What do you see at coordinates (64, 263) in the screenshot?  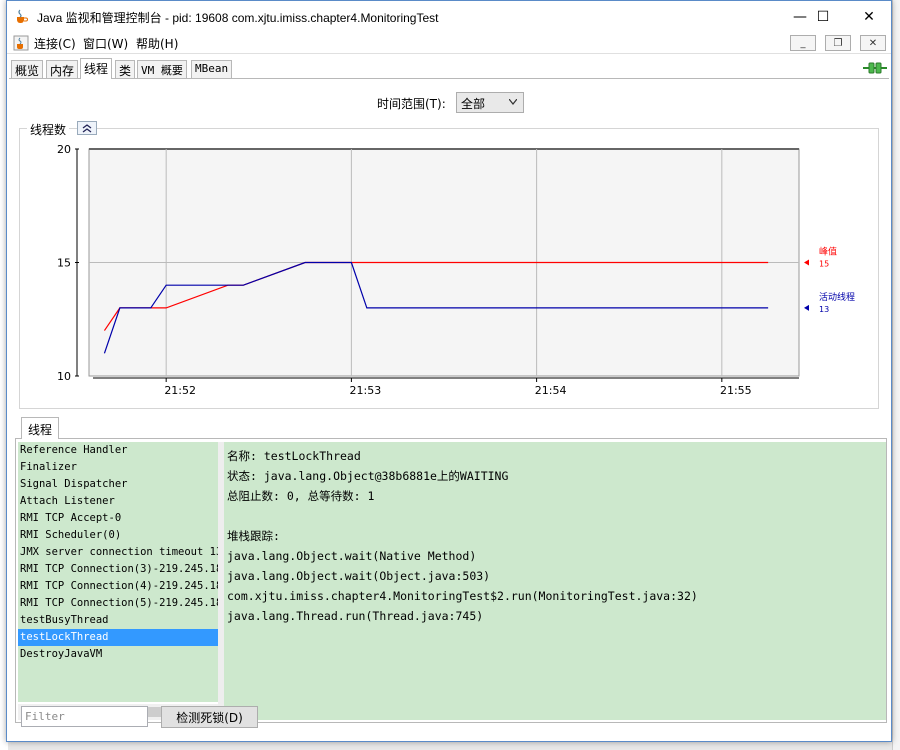 I see `y-tick-label: 15` at bounding box center [64, 263].